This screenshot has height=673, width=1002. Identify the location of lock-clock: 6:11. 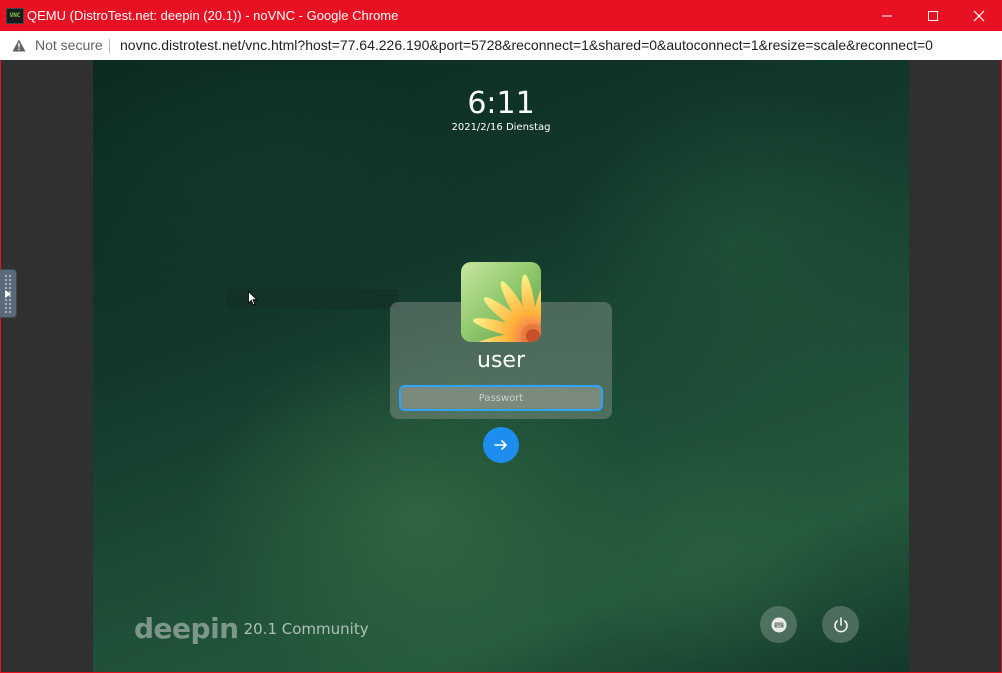
(501, 103).